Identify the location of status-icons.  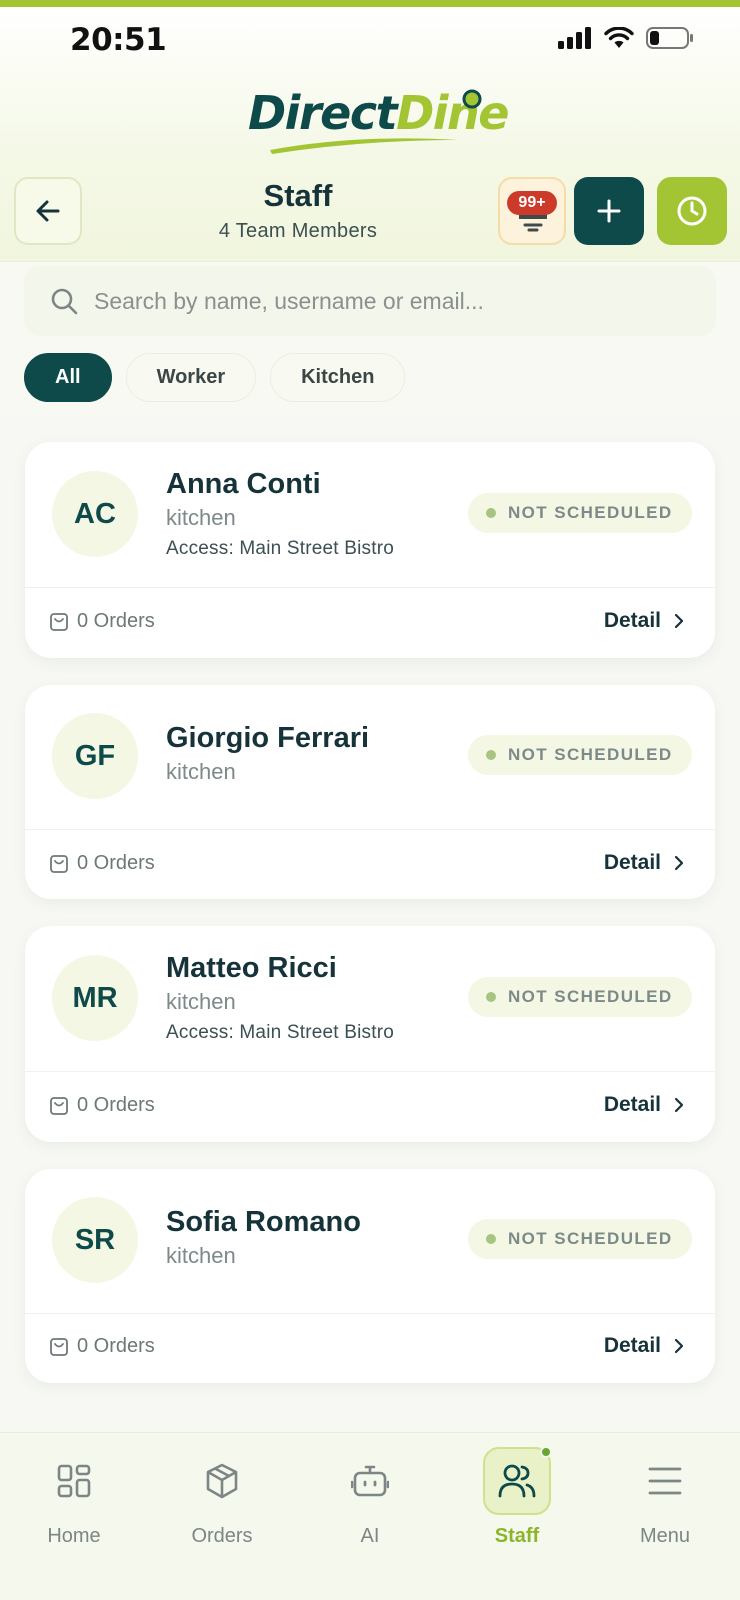
(626, 40).